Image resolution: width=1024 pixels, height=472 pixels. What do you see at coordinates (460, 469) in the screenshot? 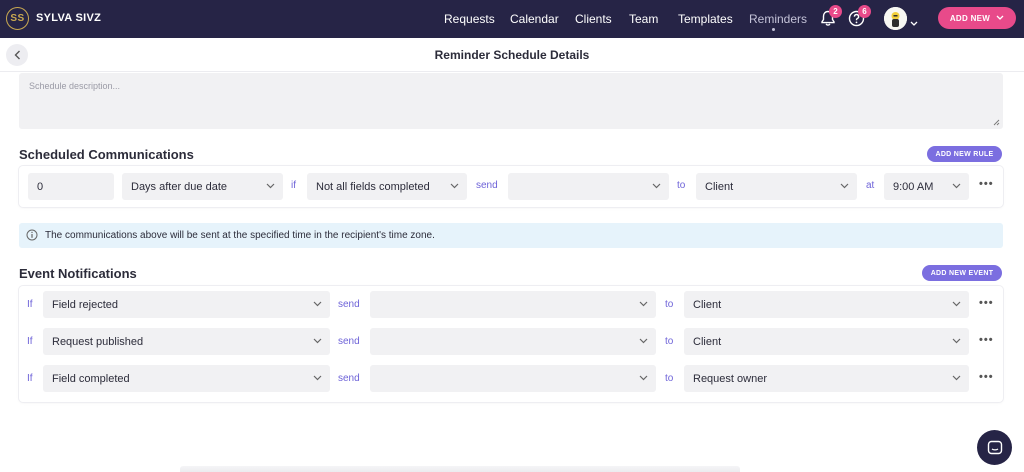
I see `bottom-panel-edge` at bounding box center [460, 469].